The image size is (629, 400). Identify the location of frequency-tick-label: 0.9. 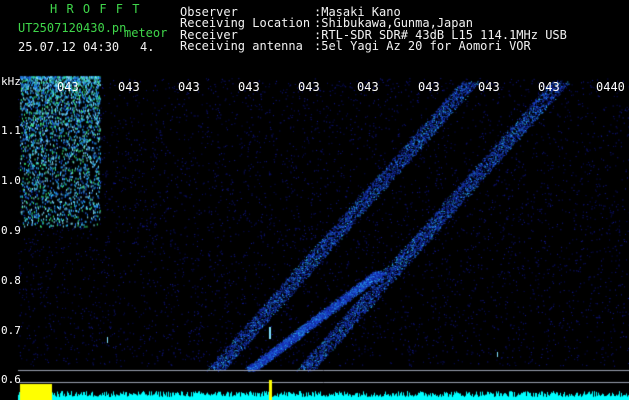
(11, 230).